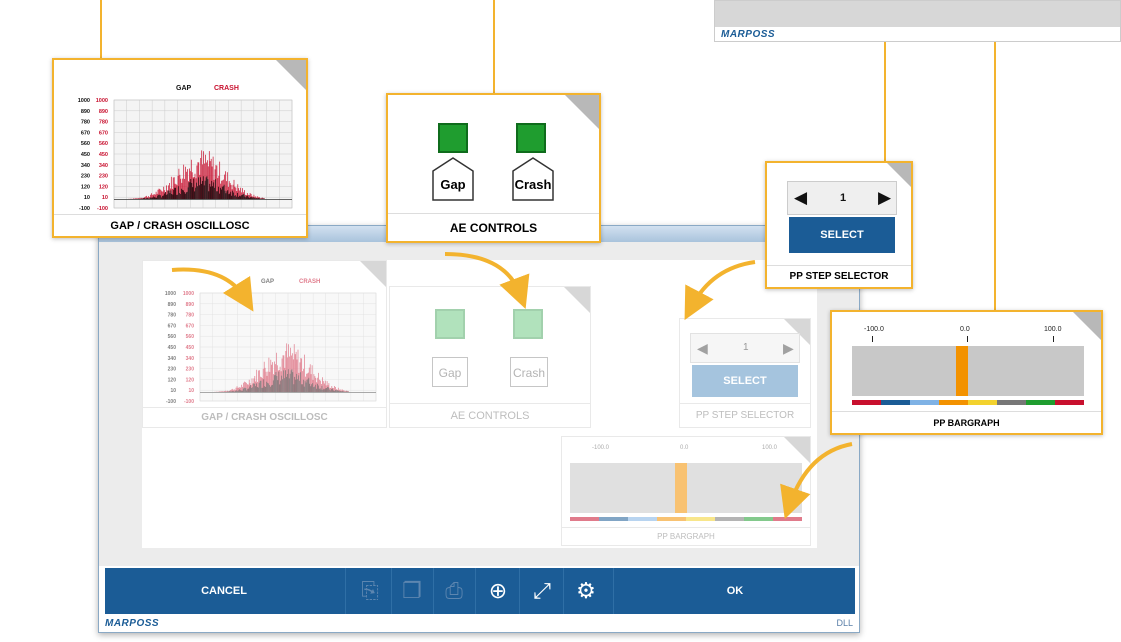 The width and height of the screenshot is (1121, 642). What do you see at coordinates (720, 290) in the screenshot?
I see `arrow-to-pp-step` at bounding box center [720, 290].